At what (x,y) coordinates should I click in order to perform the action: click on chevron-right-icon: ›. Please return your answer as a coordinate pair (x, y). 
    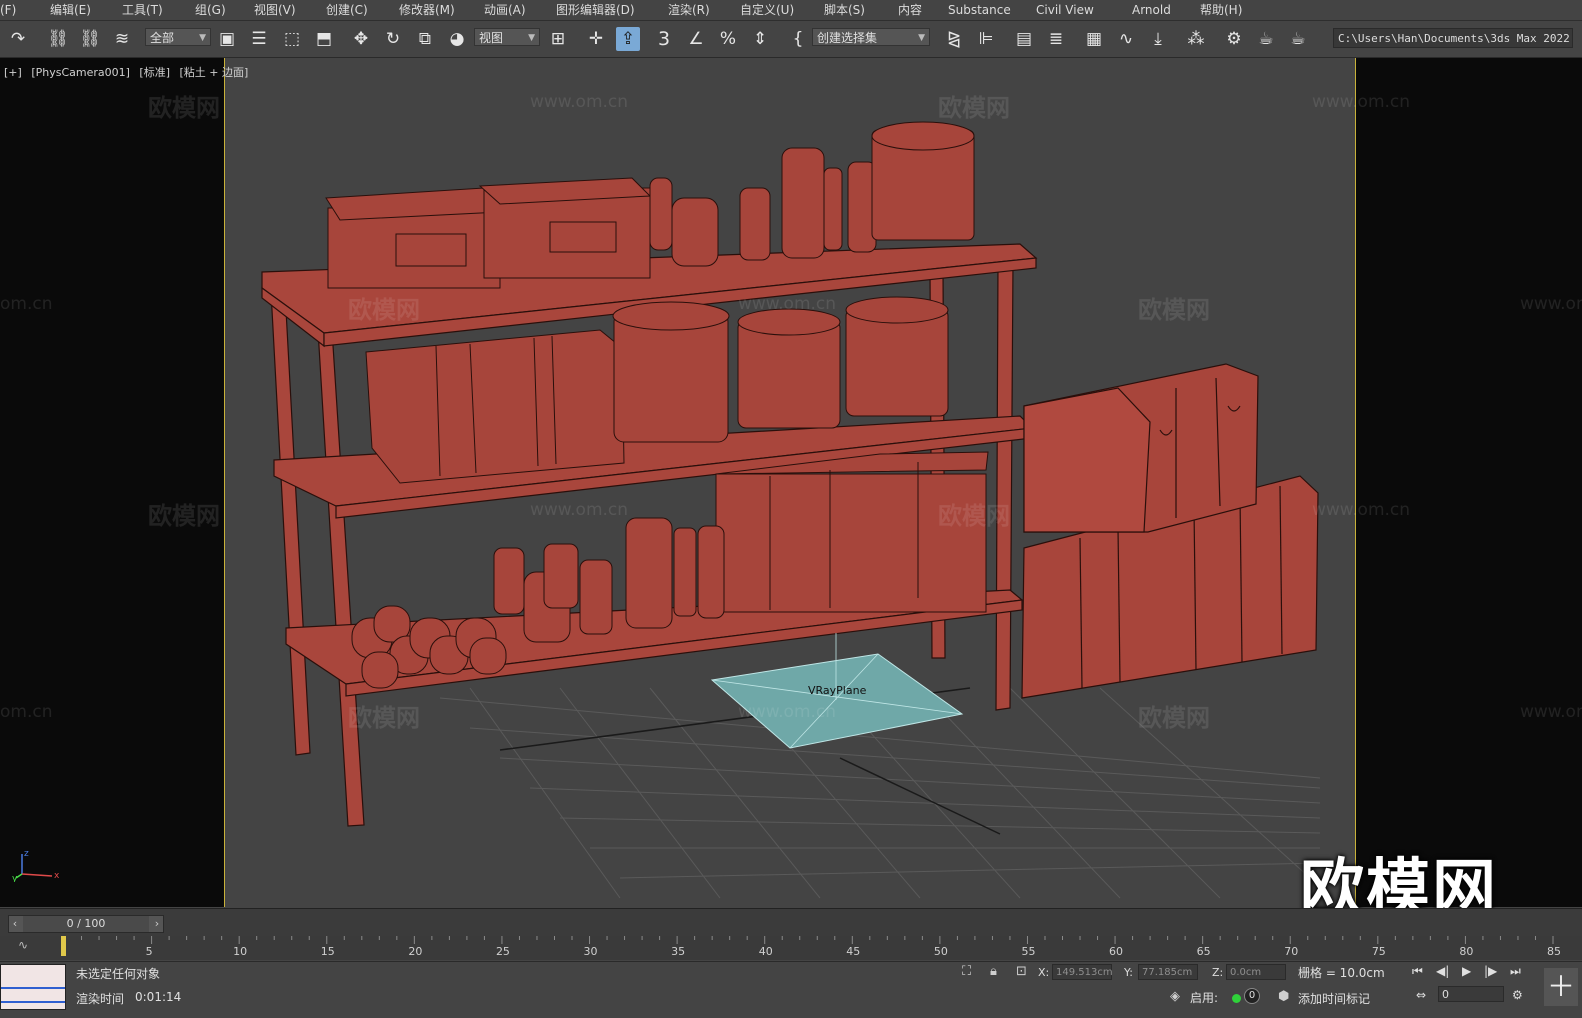
    Looking at the image, I should click on (157, 924).